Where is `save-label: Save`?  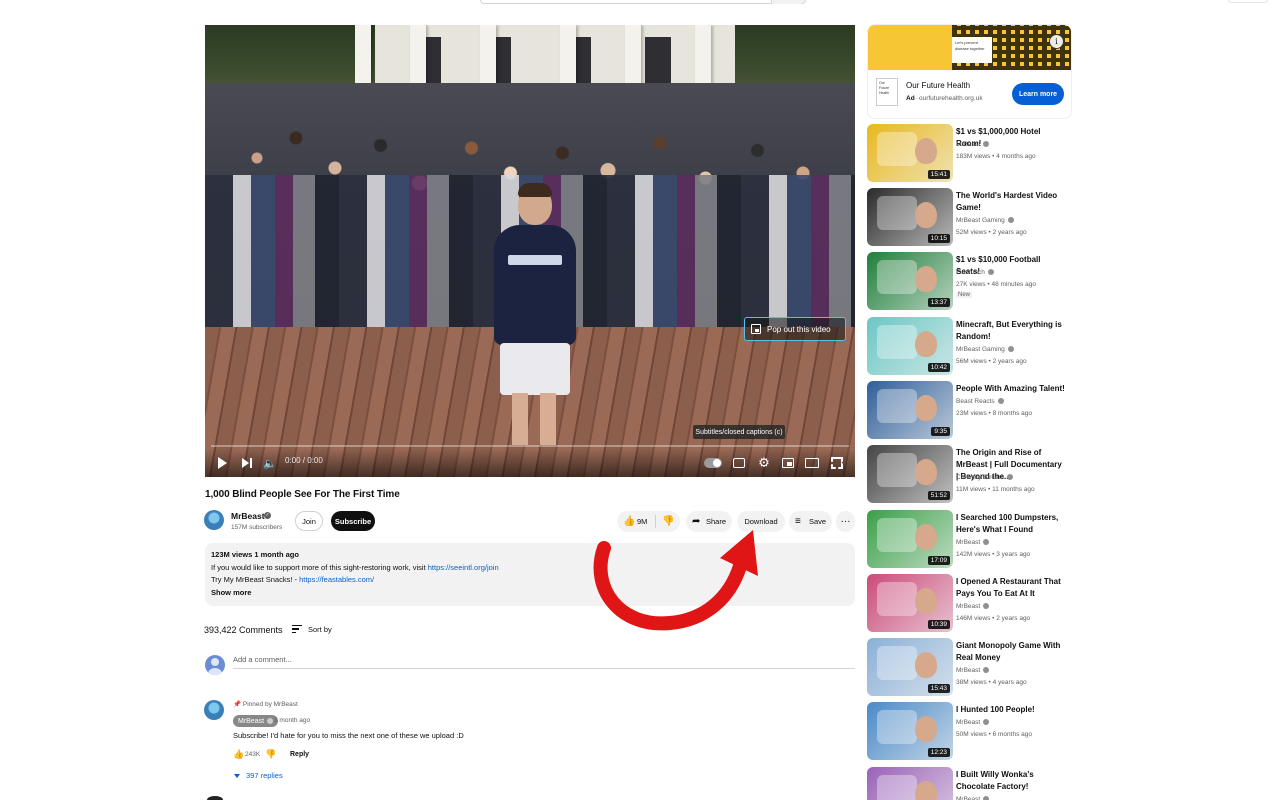
save-label: Save is located at coordinates (818, 521).